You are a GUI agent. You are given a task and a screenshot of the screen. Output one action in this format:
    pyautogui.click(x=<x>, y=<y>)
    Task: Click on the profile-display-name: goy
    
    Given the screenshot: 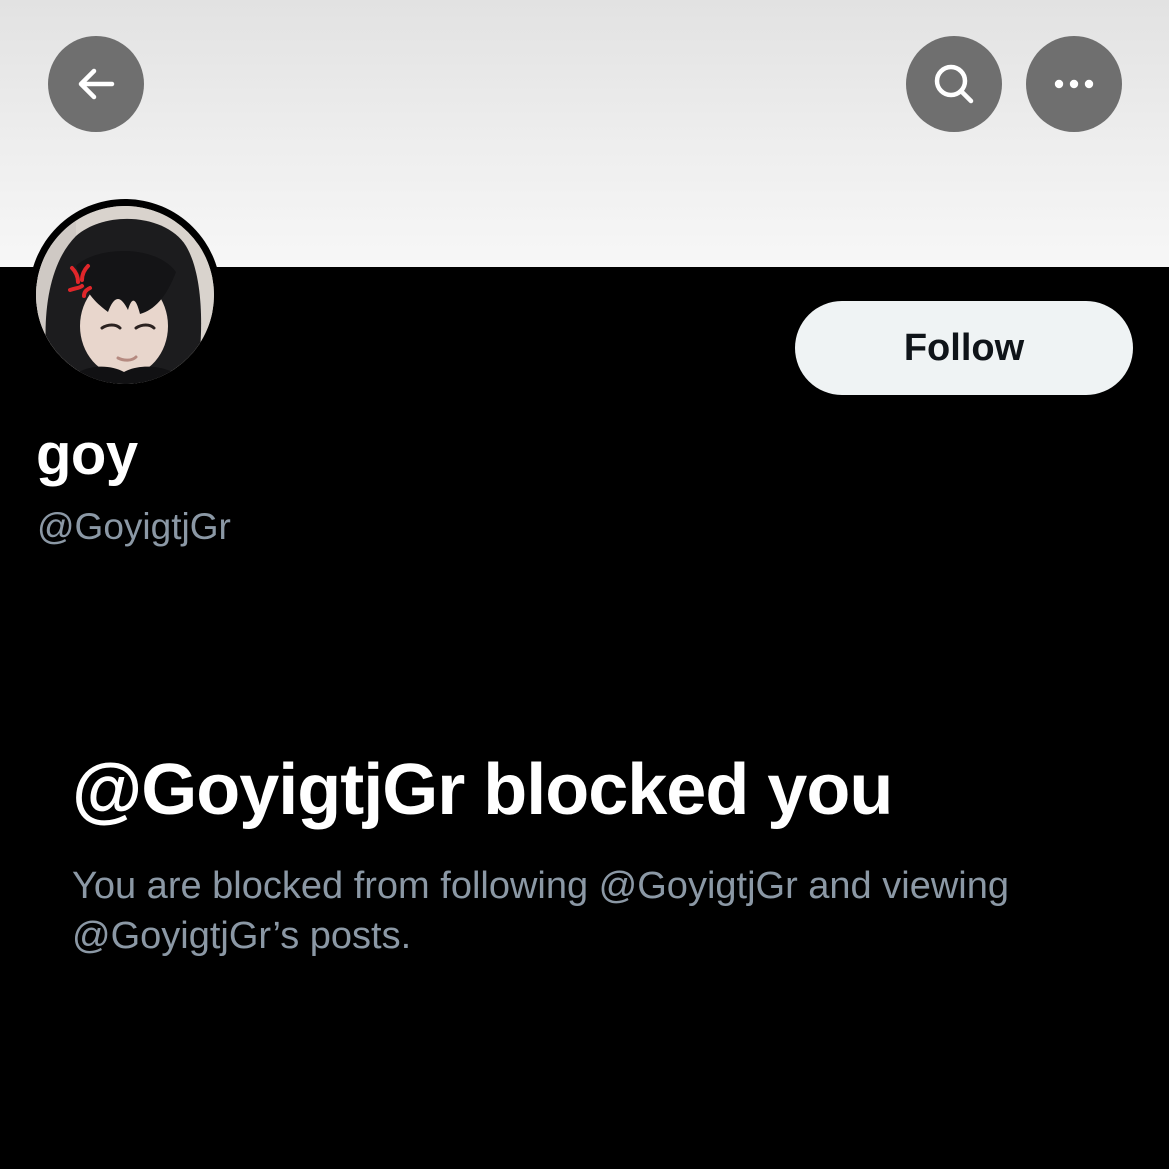 What is the action you would take?
    pyautogui.click(x=87, y=454)
    